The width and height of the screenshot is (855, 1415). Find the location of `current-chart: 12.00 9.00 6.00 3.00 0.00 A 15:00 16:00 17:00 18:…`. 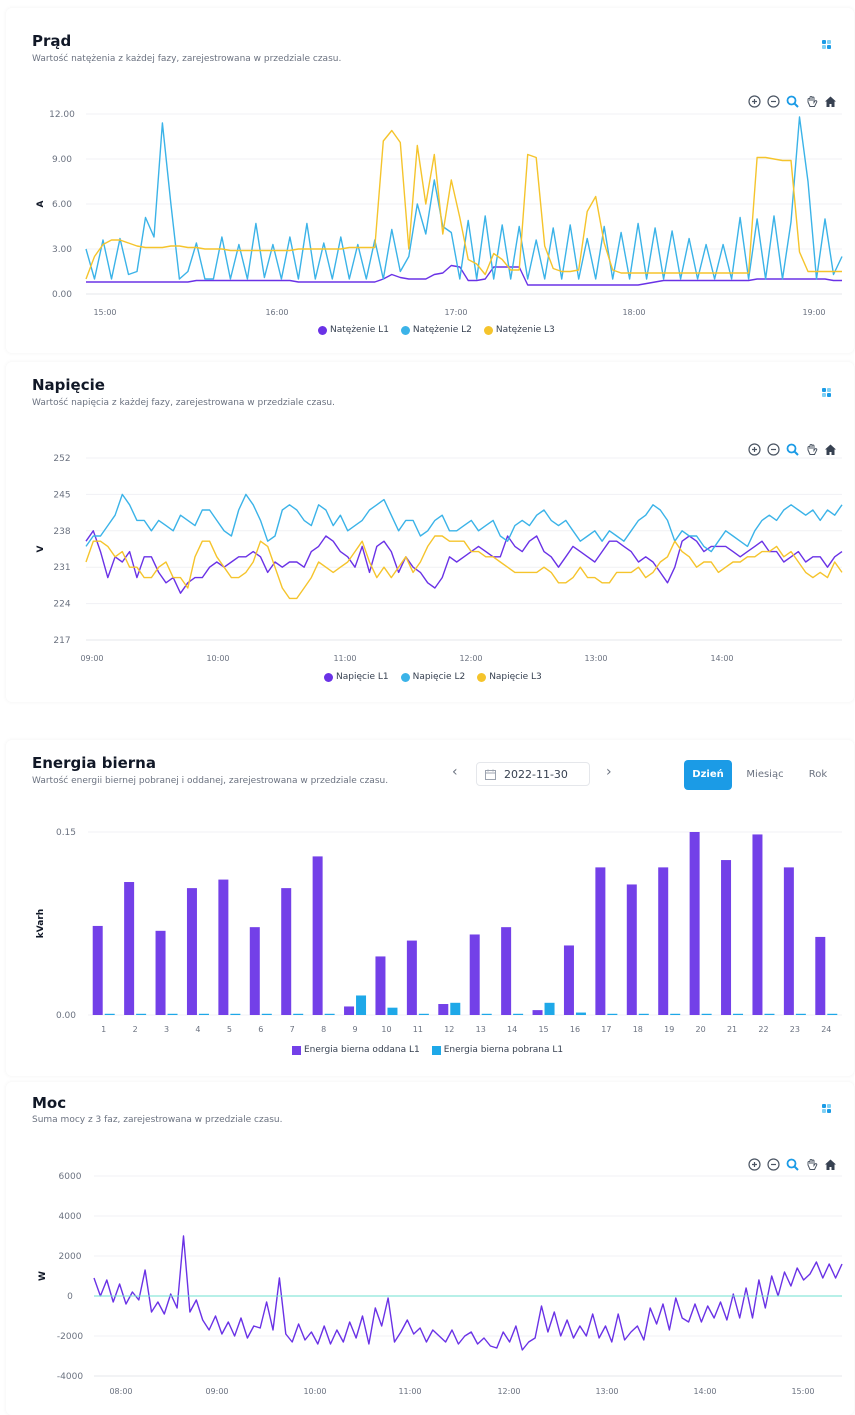

current-chart: 12.00 9.00 6.00 3.00 0.00 A 15:00 16:00 17:00 18:… is located at coordinates (439, 213).